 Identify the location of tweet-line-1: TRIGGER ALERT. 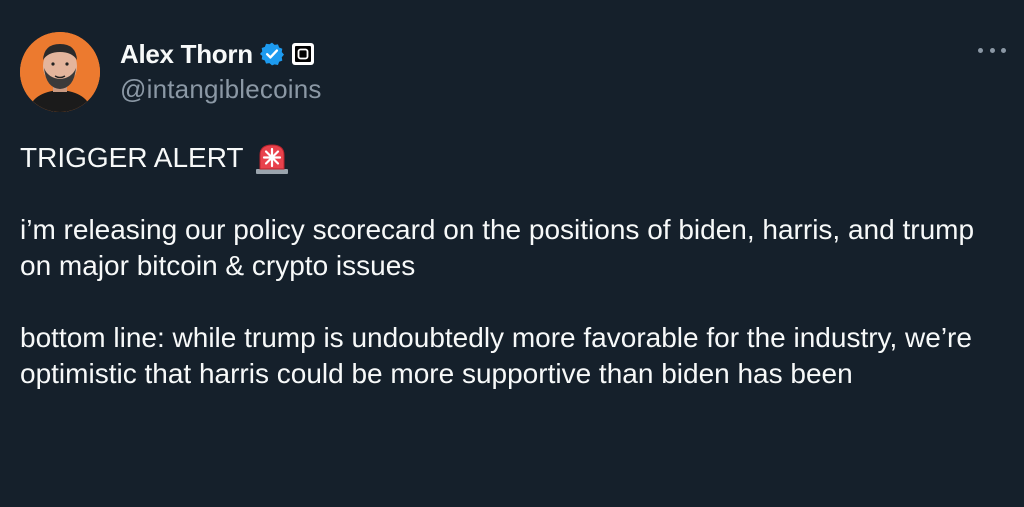
(515, 158).